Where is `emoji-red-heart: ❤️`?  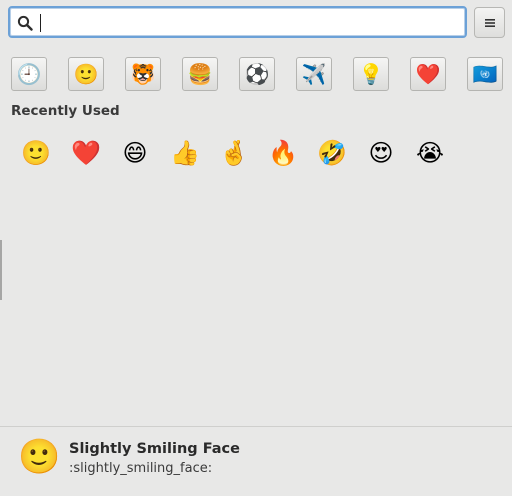
emoji-red-heart: ❤️ is located at coordinates (86, 153).